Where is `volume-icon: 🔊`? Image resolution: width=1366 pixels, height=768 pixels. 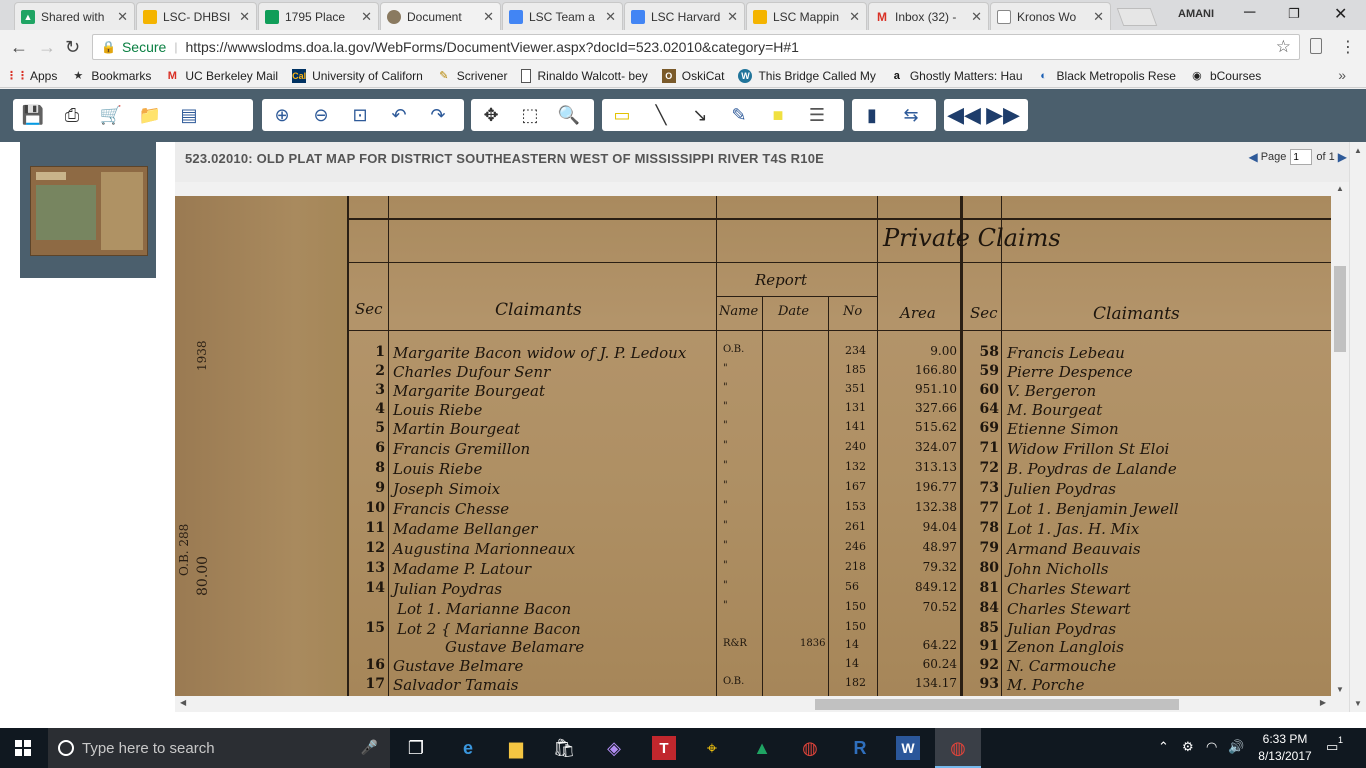 volume-icon: 🔊 is located at coordinates (1236, 747).